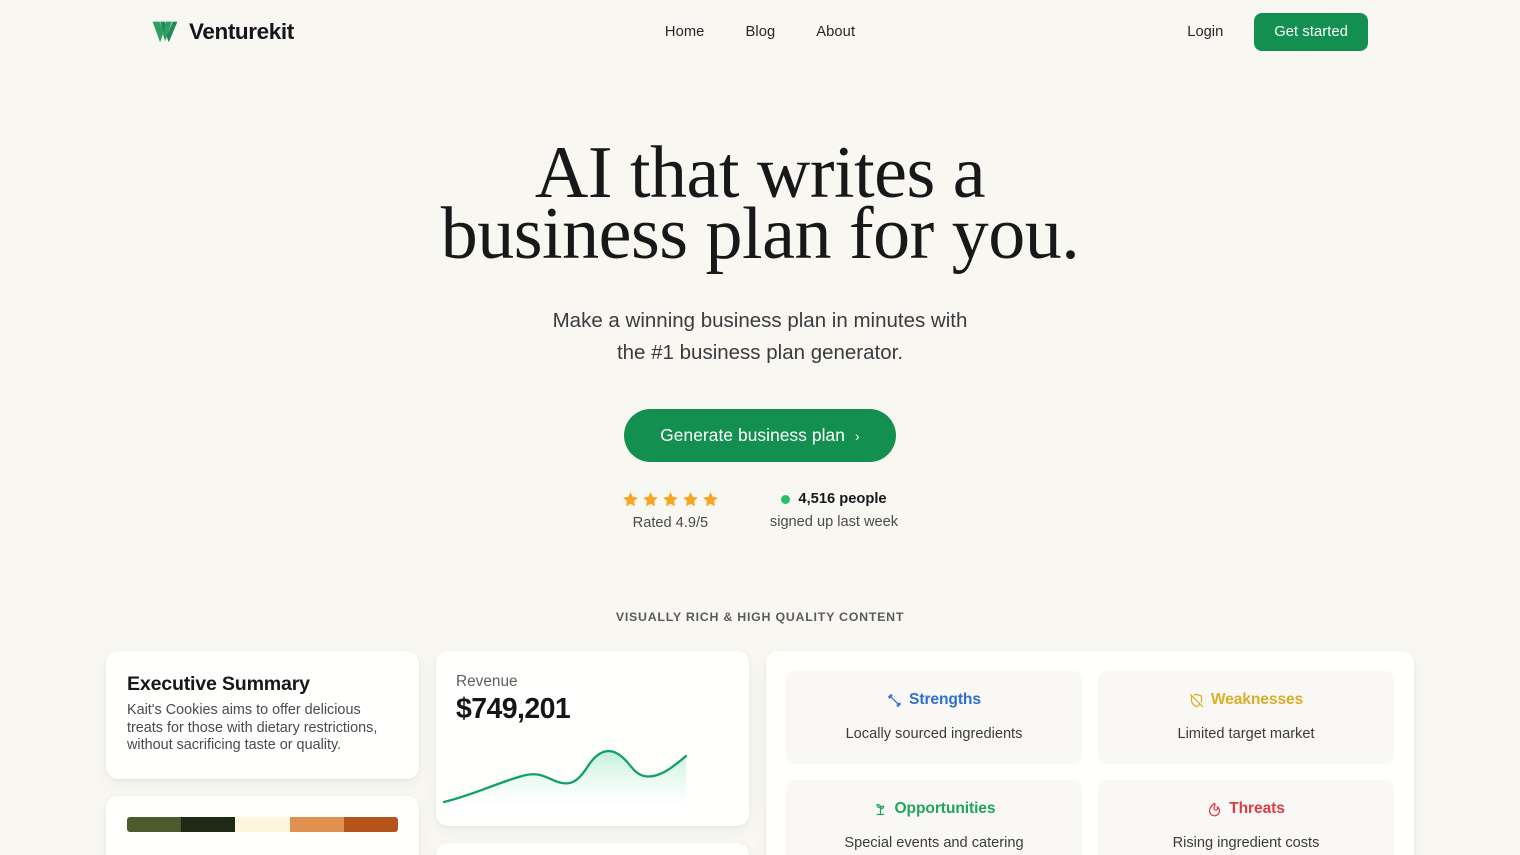 The image size is (1520, 855). I want to click on signups-headline: 4,516 people, so click(834, 499).